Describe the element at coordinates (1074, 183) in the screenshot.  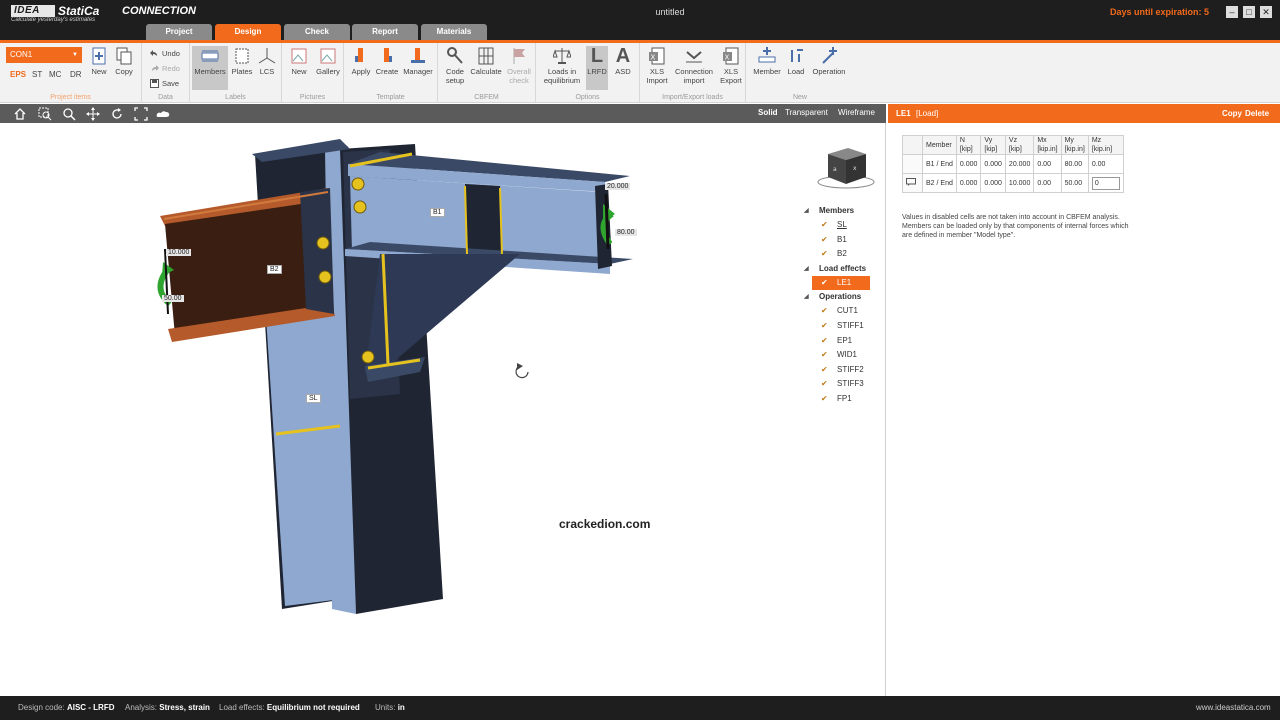
I see `cell-my: 50.00` at that location.